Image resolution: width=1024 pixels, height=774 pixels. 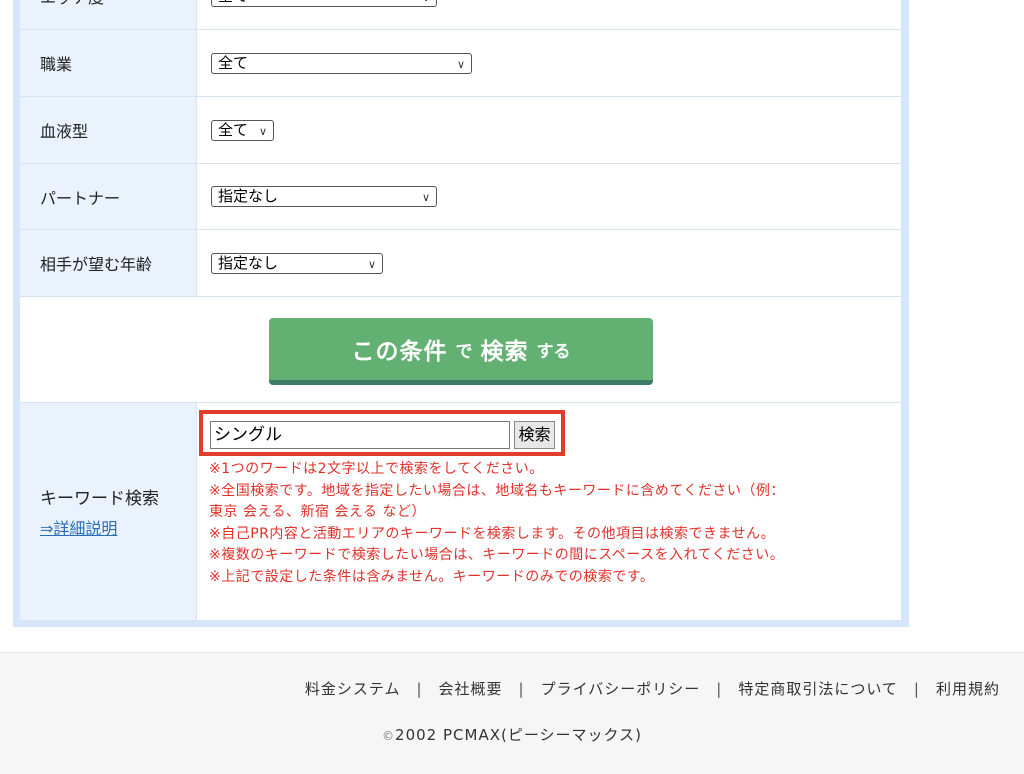 What do you see at coordinates (492, 533) in the screenshot?
I see `note-line: ※自己PR内容と活動エリアのキーワードを検索します。その他項目は検索できません。` at bounding box center [492, 533].